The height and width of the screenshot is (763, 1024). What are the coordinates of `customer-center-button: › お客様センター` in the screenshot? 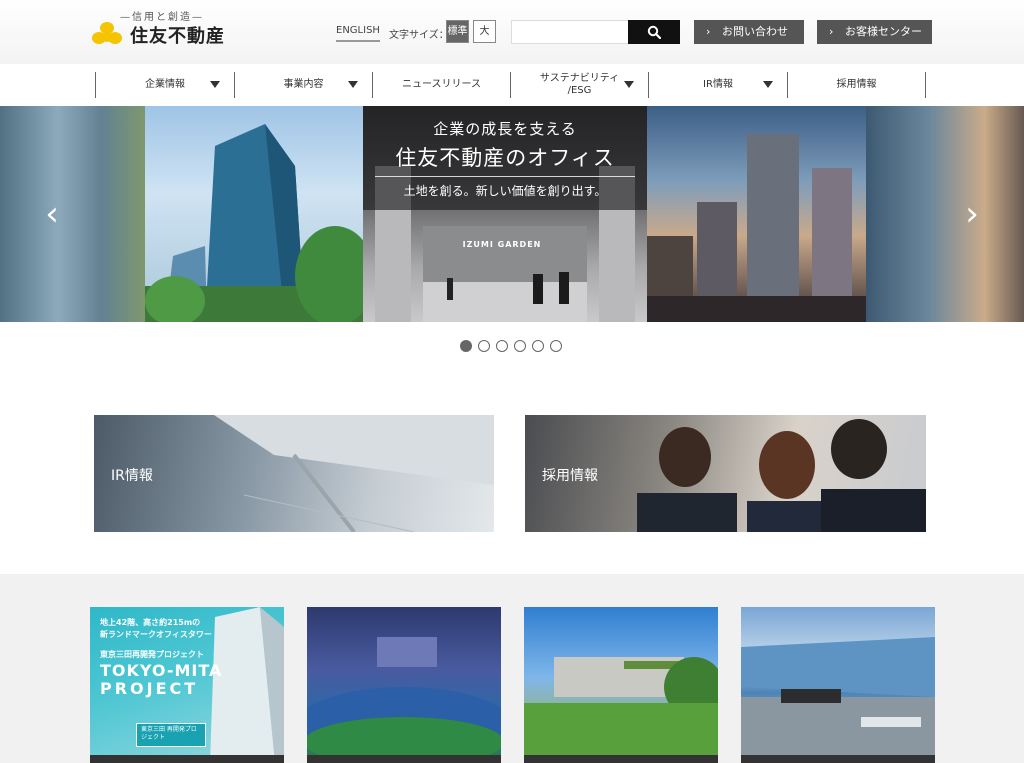 It's located at (874, 32).